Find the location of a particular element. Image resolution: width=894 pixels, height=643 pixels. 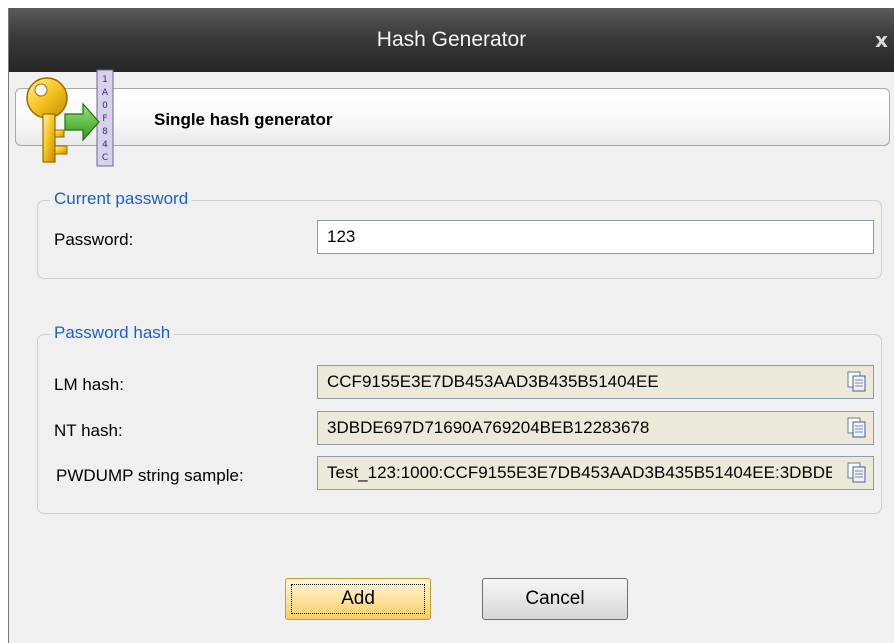

cancel-button: Cancel is located at coordinates (555, 599).